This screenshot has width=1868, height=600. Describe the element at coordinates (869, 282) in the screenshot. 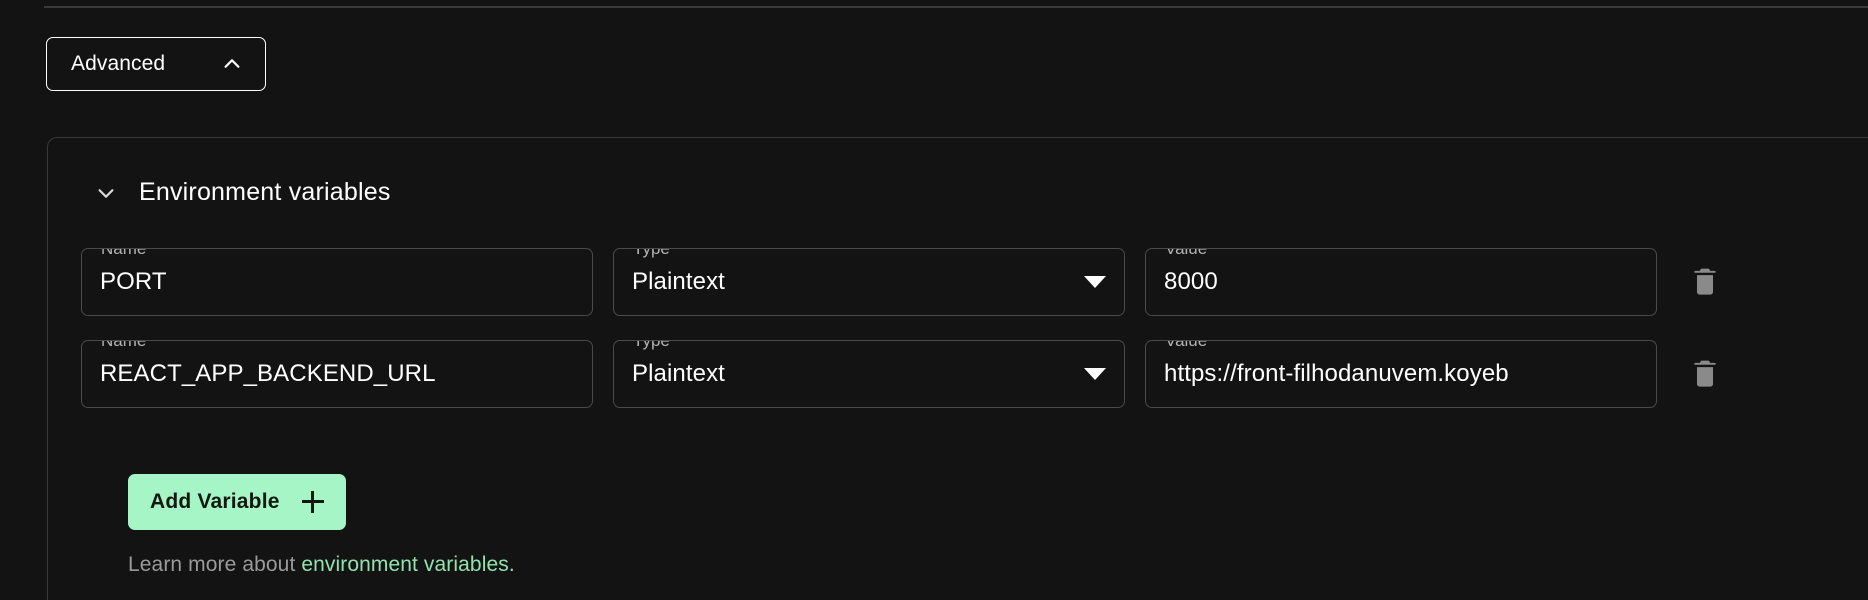

I see `env-type-select-0: Type Plaintext` at that location.